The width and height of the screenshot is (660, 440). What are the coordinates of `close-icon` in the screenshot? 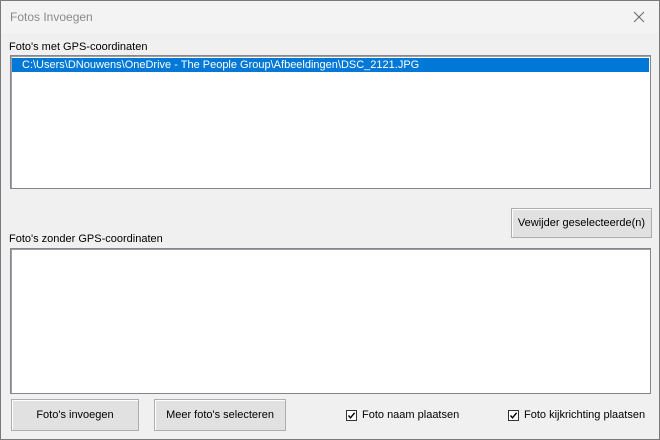 It's located at (639, 17).